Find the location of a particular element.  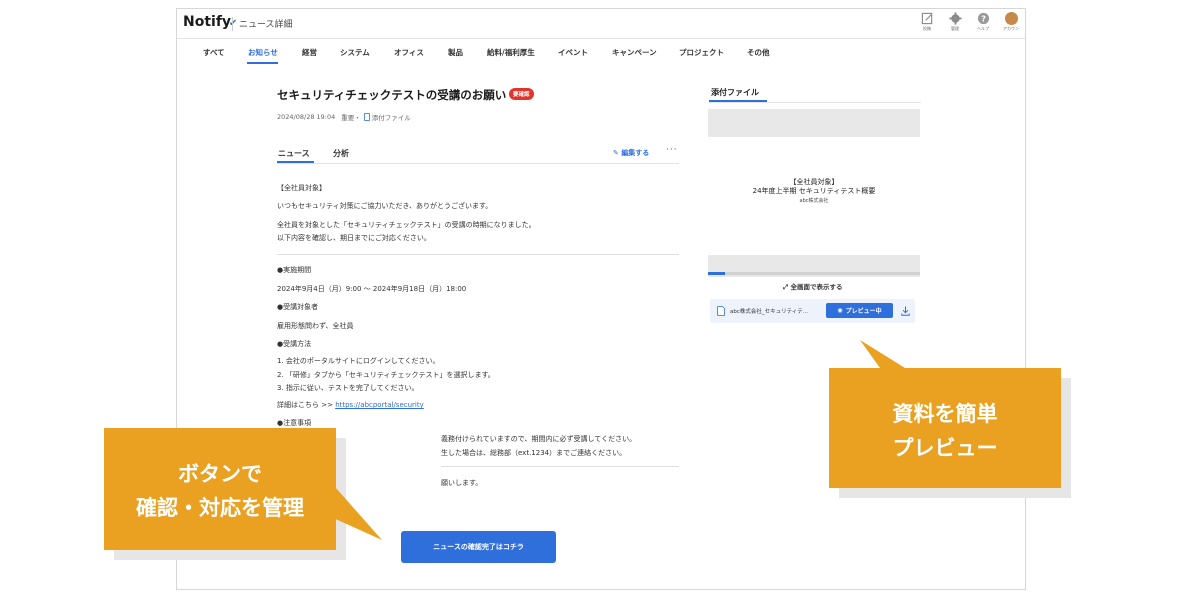

article-title: セキュリティチェックテストの受講のお願い is located at coordinates (392, 95).